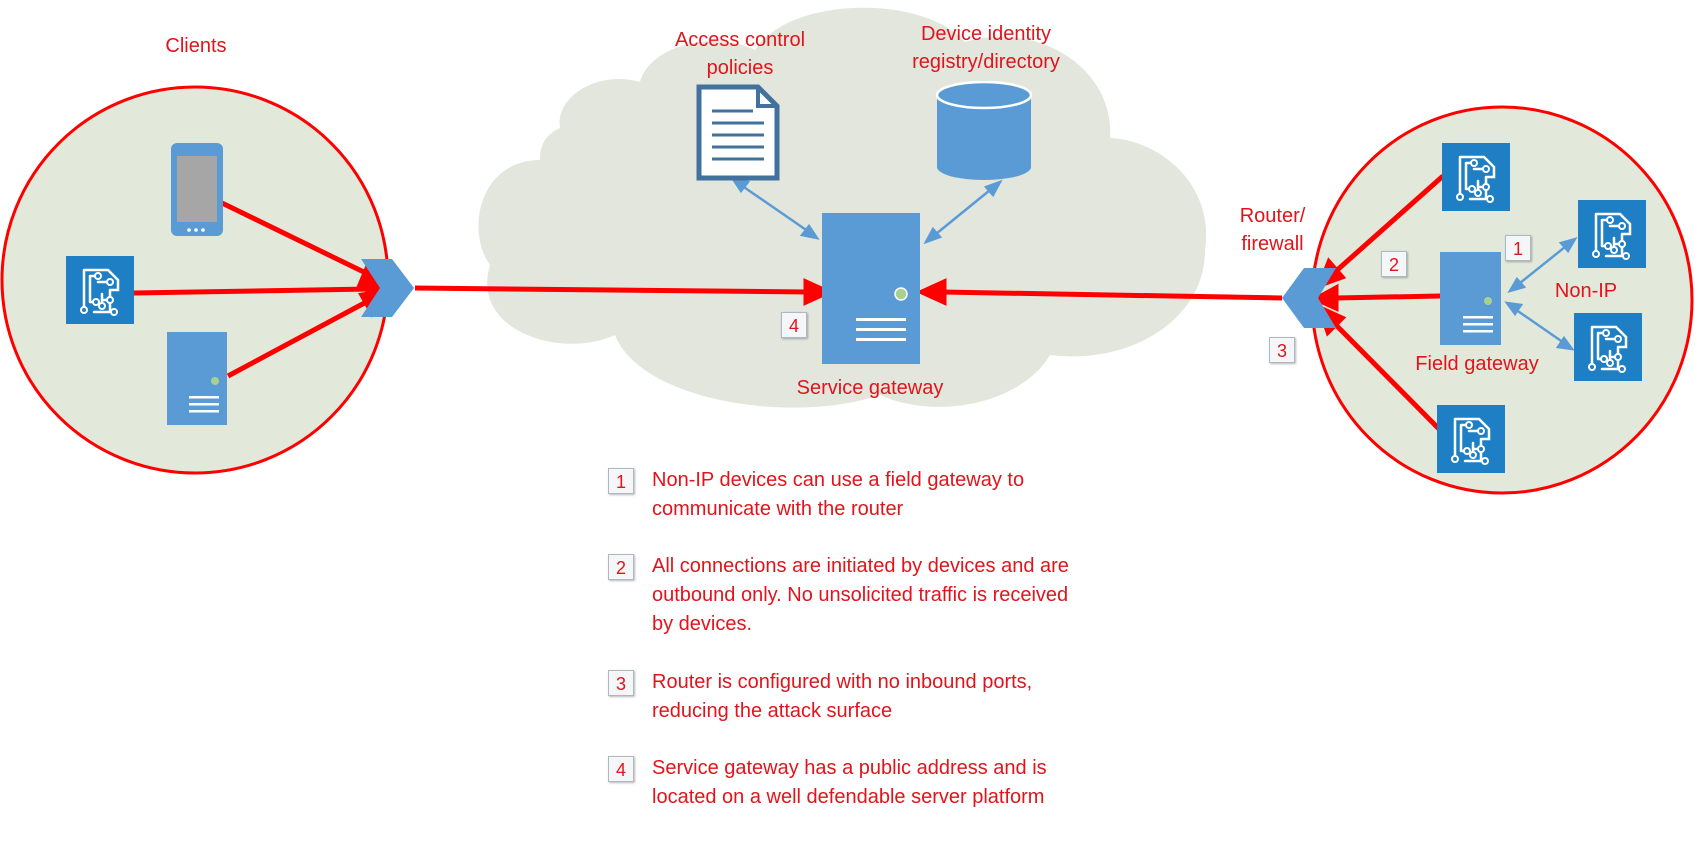 The width and height of the screenshot is (1695, 851). What do you see at coordinates (197, 378) in the screenshot?
I see `server-icon` at bounding box center [197, 378].